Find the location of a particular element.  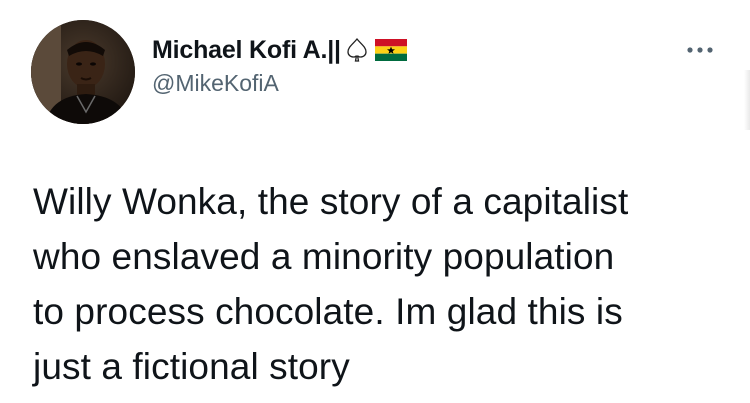

author-avatar is located at coordinates (83, 72).